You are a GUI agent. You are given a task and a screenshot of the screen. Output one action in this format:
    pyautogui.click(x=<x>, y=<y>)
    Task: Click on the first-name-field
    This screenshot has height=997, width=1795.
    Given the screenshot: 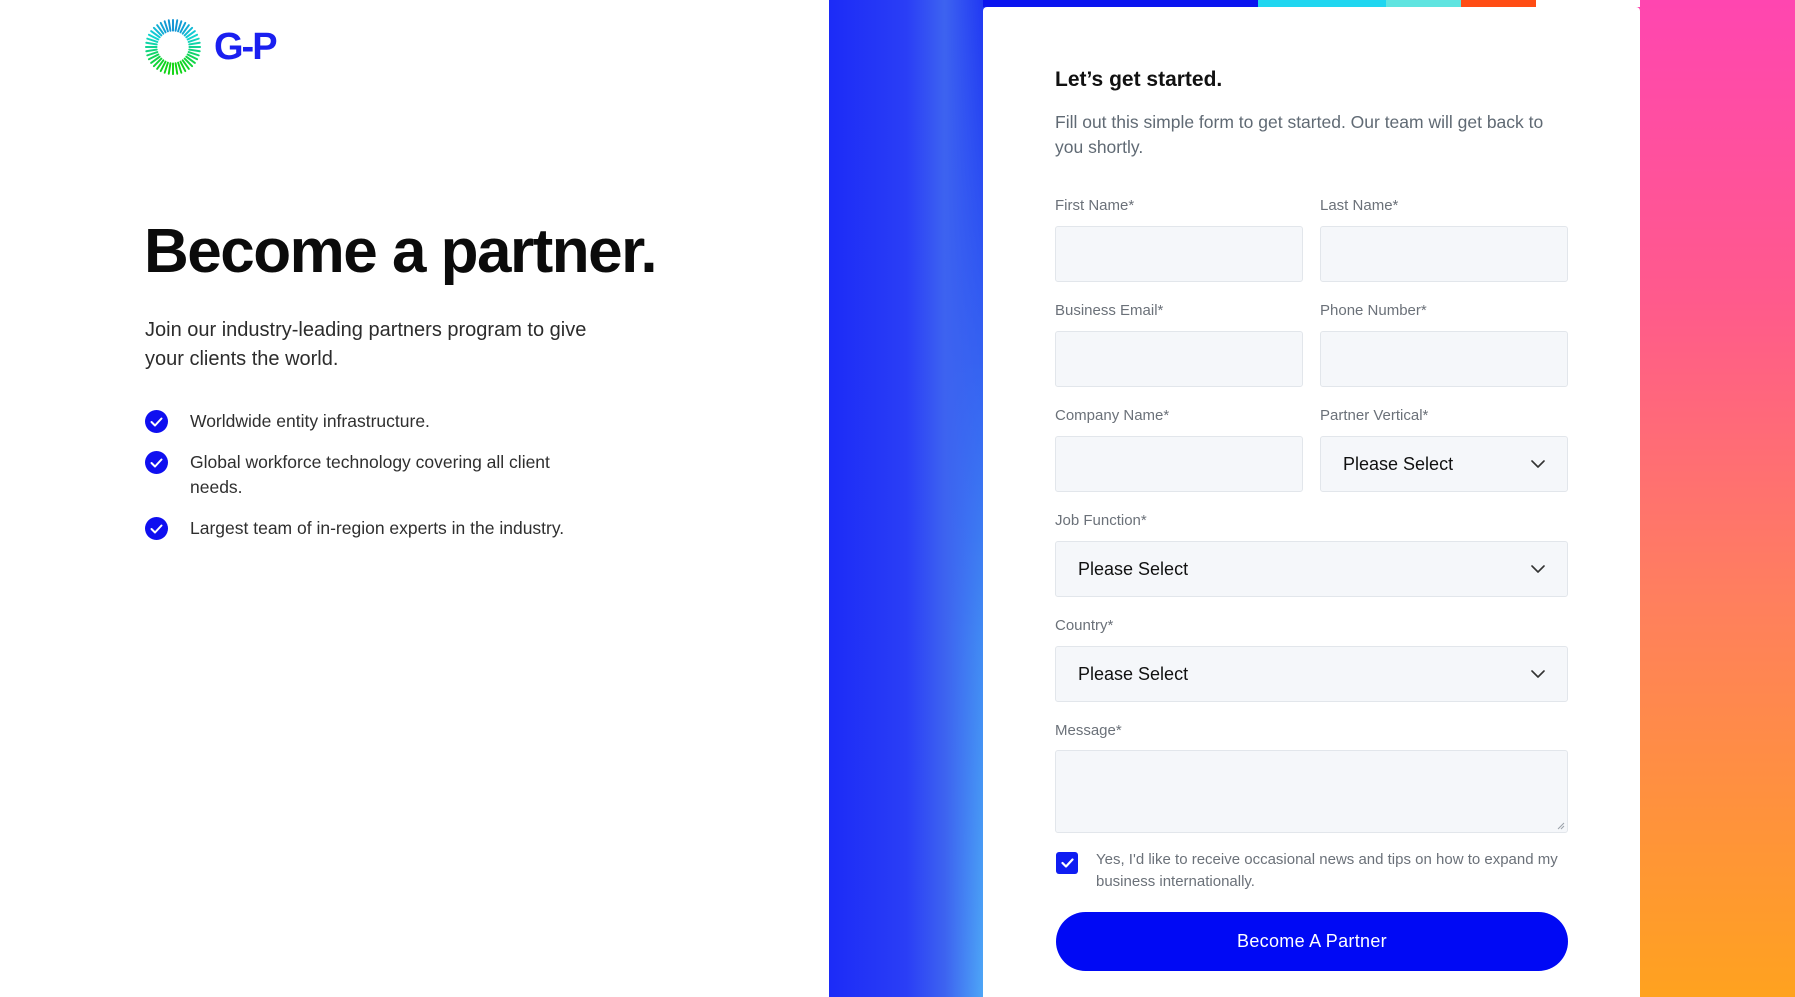 What is the action you would take?
    pyautogui.click(x=1179, y=254)
    